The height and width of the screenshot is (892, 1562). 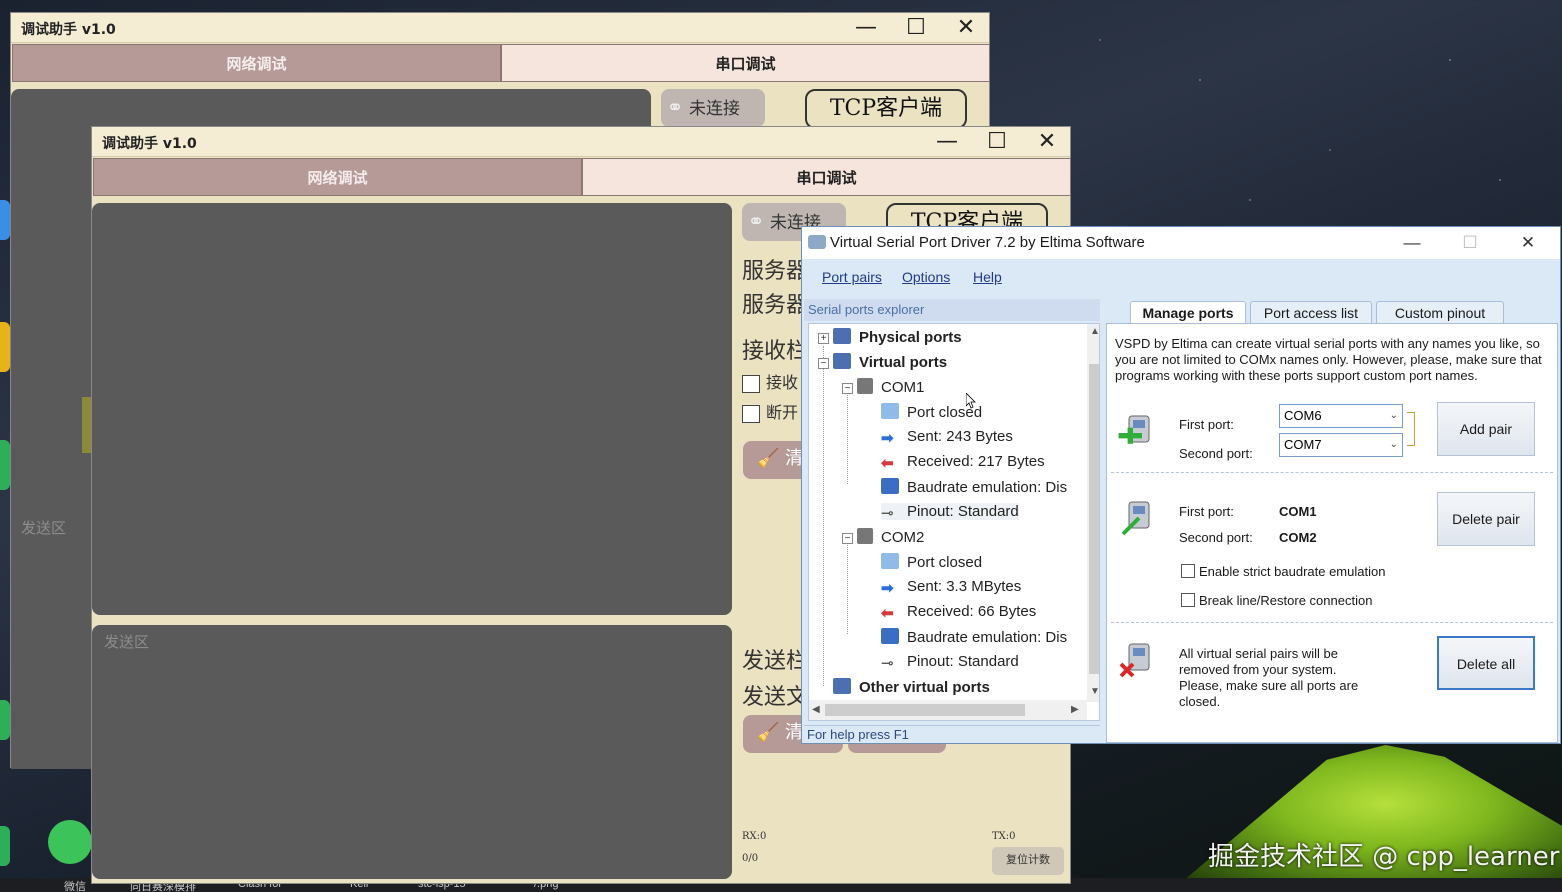 I want to click on tree-com2-sent: ➡ Sent: 3.3 MBytes, so click(x=951, y=587).